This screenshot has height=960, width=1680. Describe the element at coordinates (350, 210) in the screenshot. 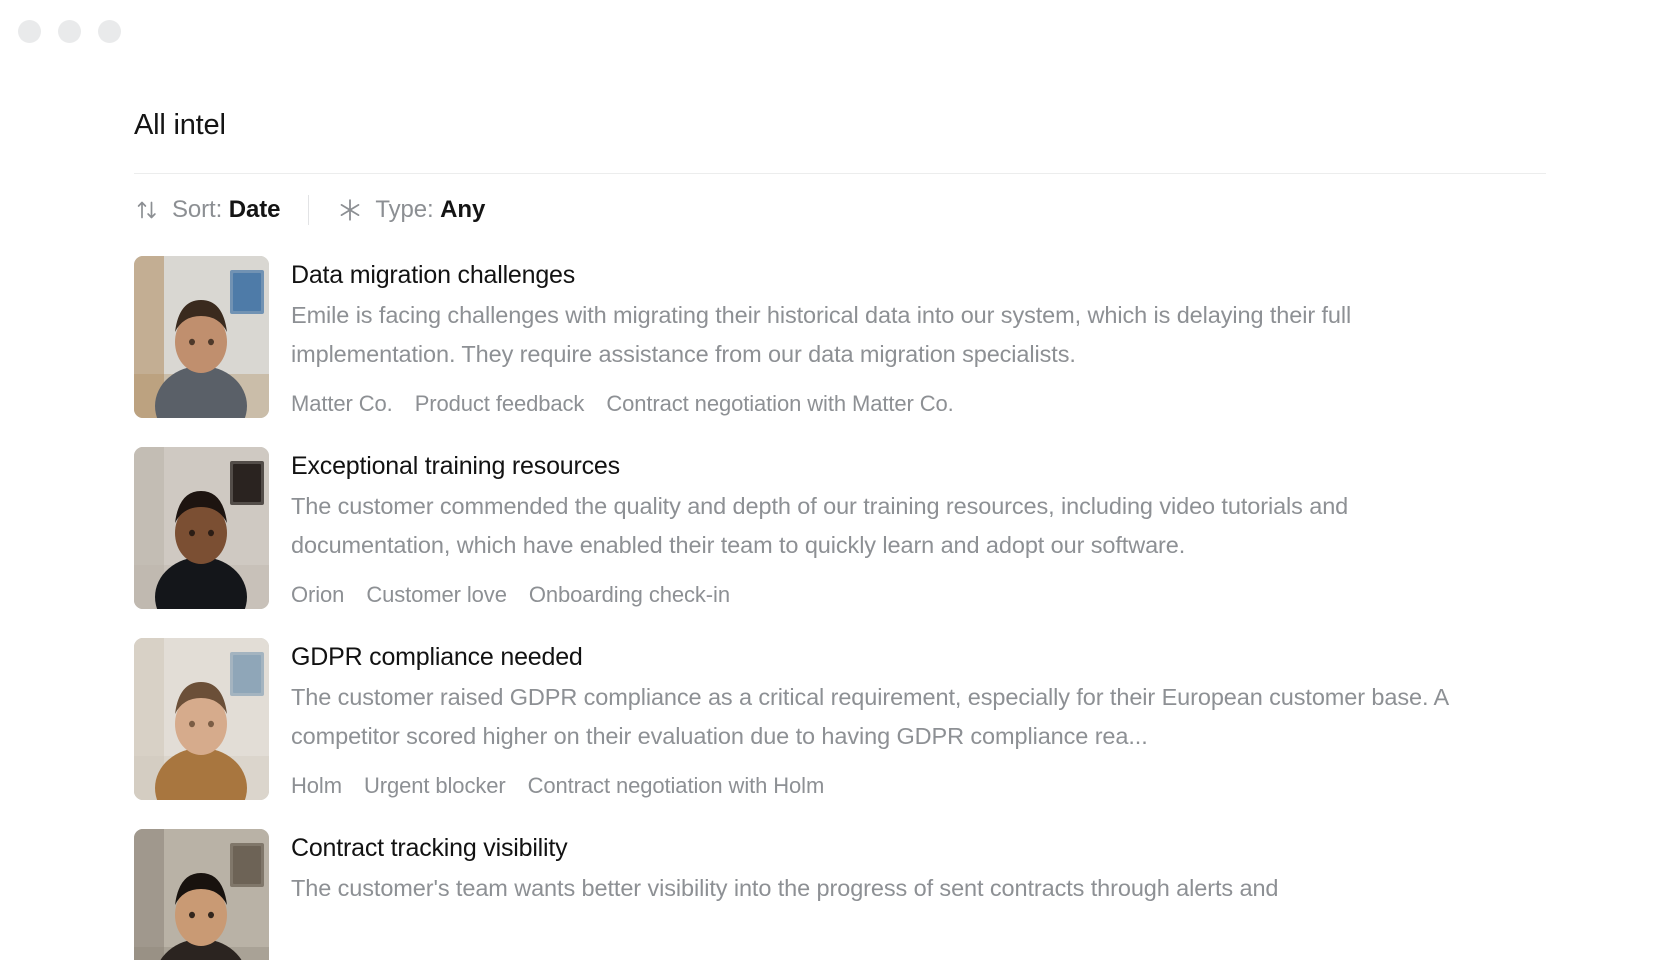

I see `asterisk-icon` at that location.